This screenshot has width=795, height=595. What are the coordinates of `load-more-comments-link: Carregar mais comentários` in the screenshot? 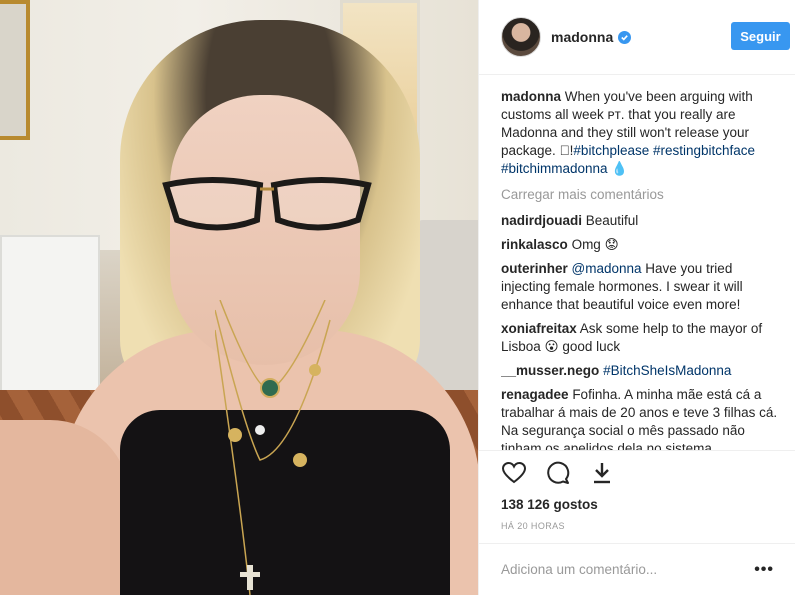 It's located at (642, 195).